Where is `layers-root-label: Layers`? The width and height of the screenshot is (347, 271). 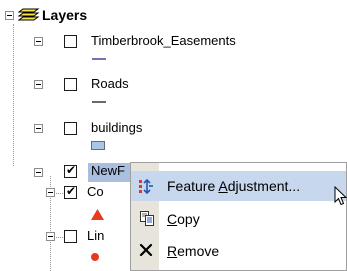 layers-root-label: Layers is located at coordinates (64, 15).